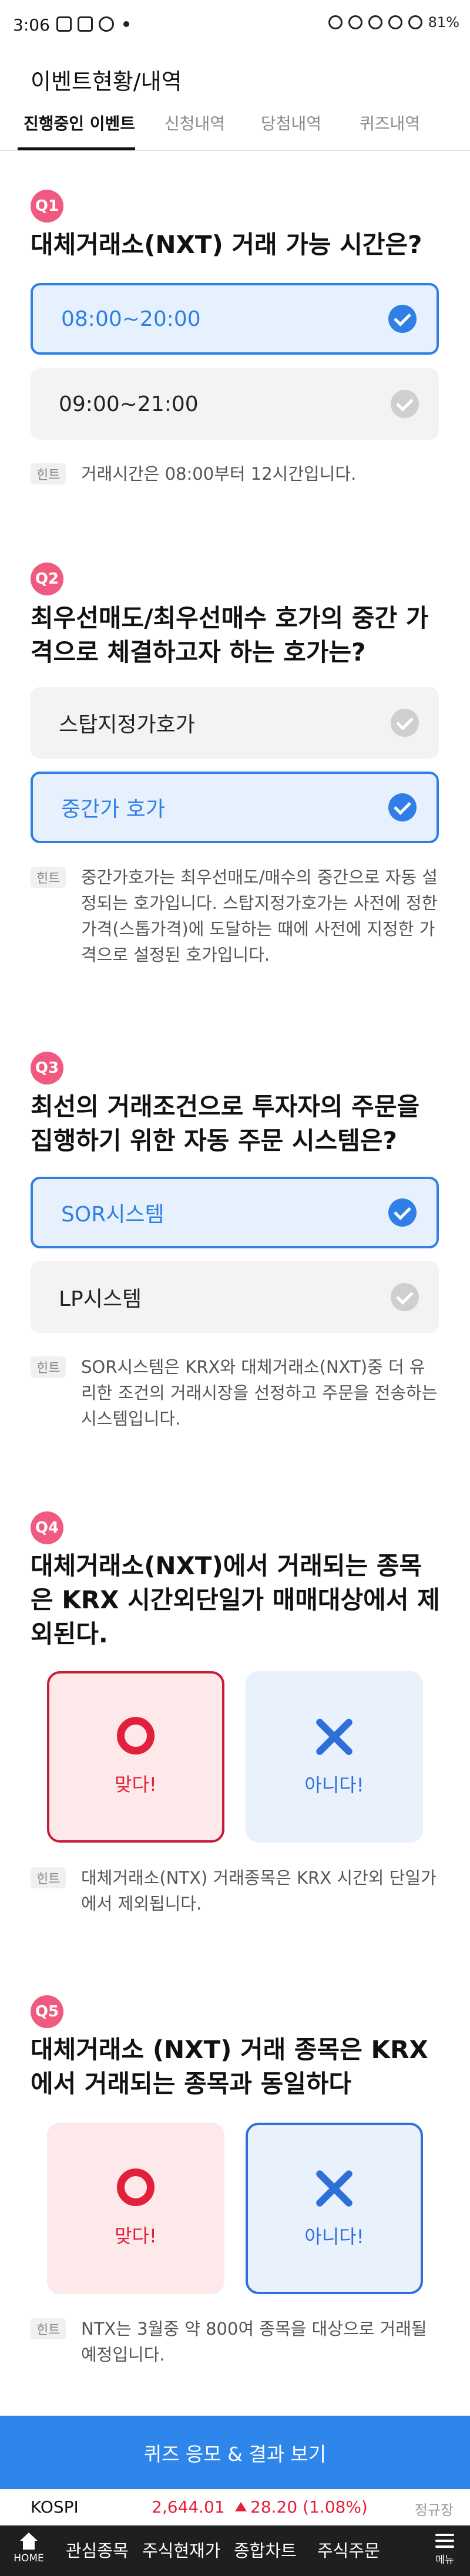  I want to click on chat-icon, so click(107, 24).